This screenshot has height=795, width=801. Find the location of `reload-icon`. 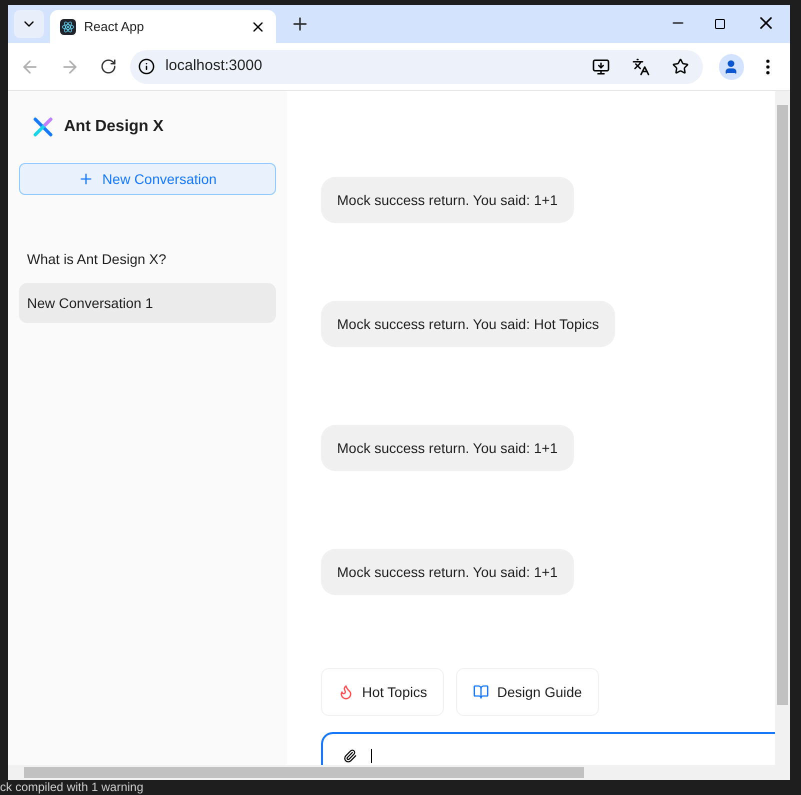

reload-icon is located at coordinates (108, 66).